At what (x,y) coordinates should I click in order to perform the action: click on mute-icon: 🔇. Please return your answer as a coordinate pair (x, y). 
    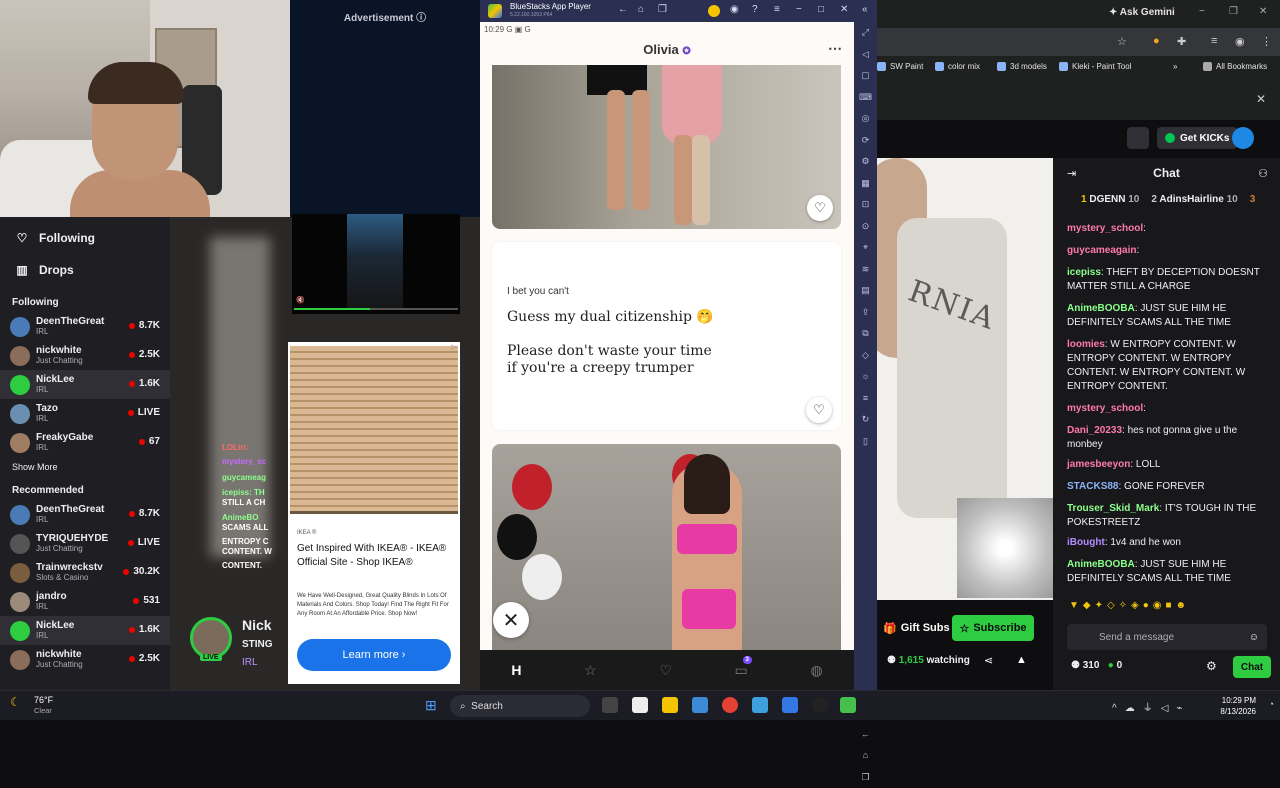
    Looking at the image, I should click on (300, 300).